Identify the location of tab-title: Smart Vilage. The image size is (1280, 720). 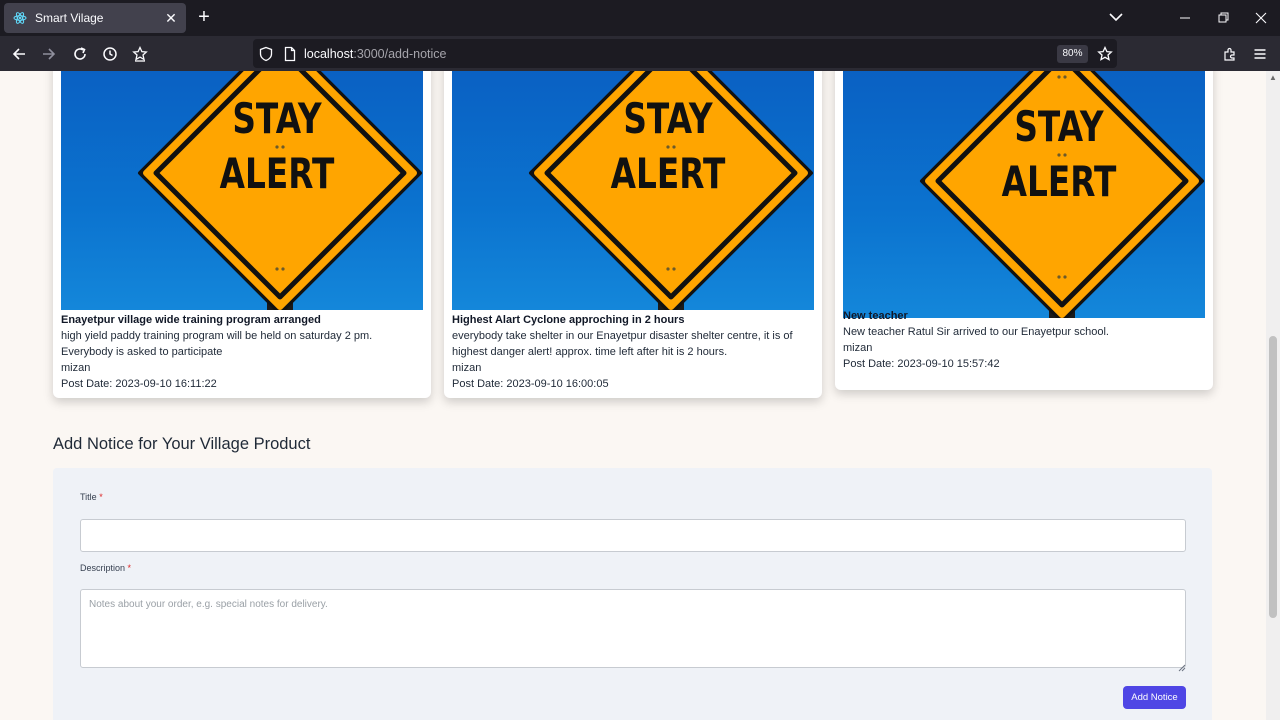
(69, 18).